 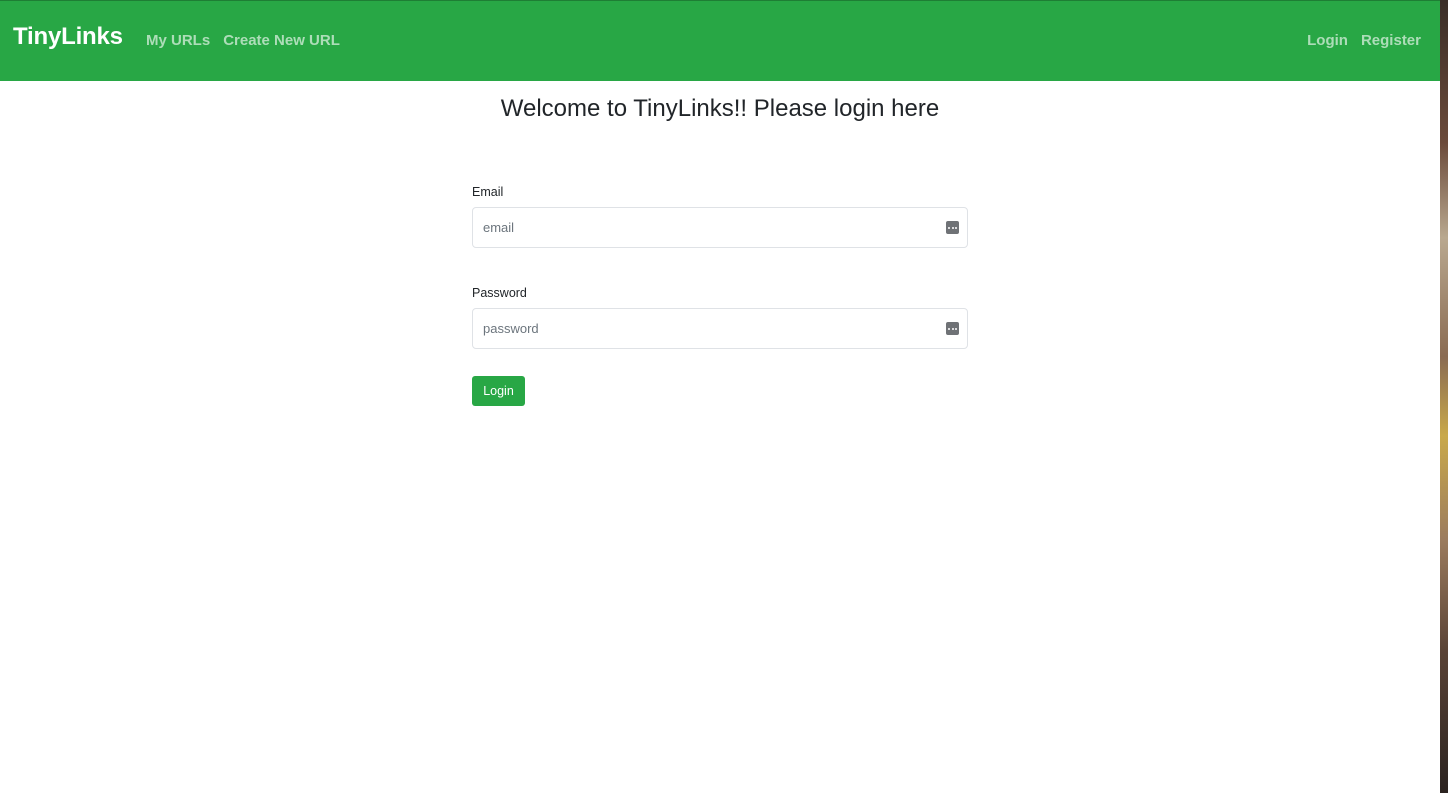 I want to click on email-group: Email, so click(x=720, y=216).